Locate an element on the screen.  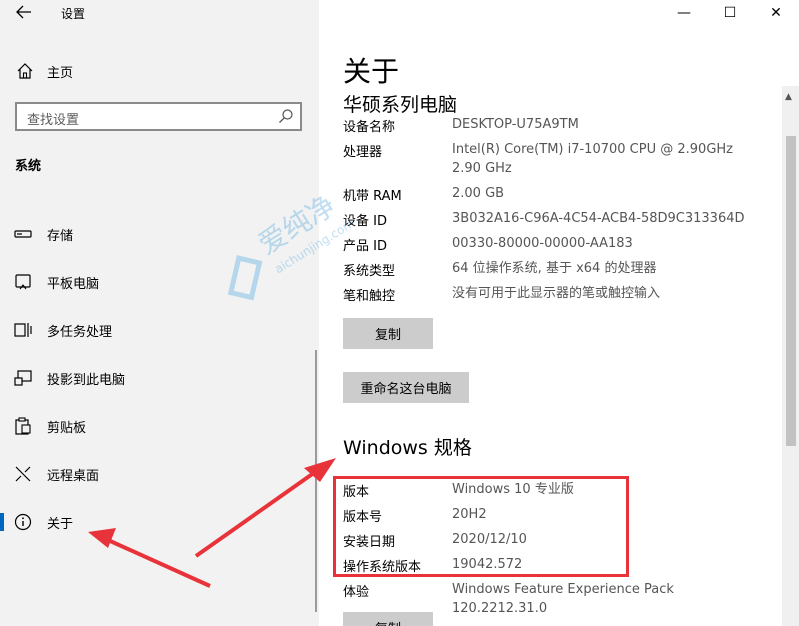
page-title: 关于 is located at coordinates (371, 71).